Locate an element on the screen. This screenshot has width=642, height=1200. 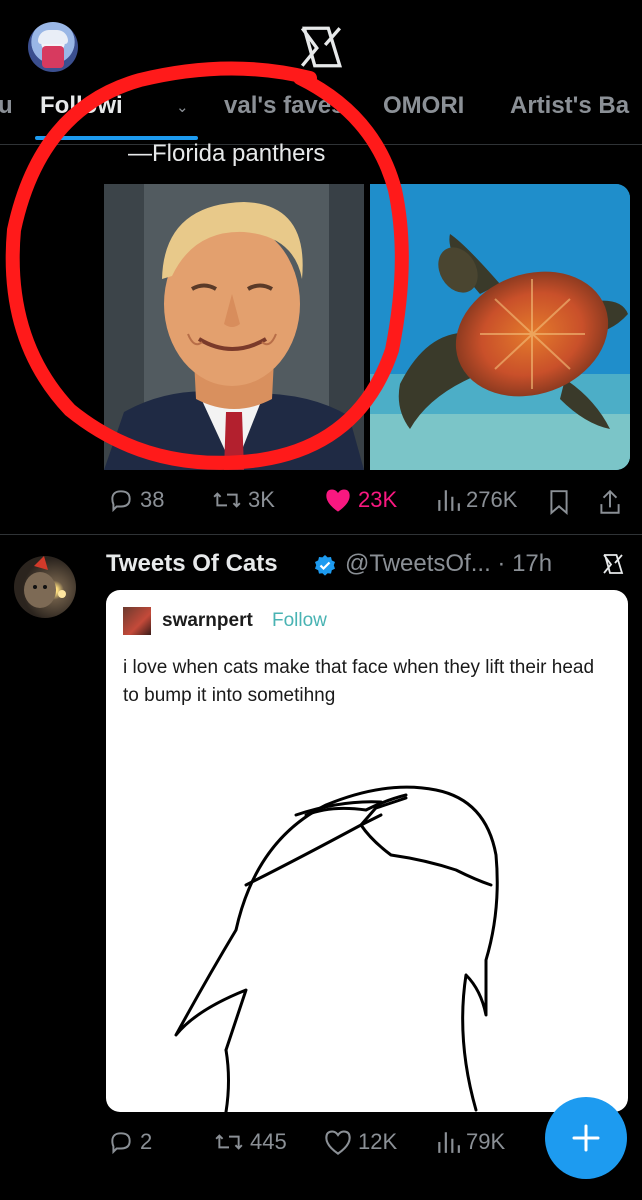
like-button: 23K is located at coordinates (360, 499).